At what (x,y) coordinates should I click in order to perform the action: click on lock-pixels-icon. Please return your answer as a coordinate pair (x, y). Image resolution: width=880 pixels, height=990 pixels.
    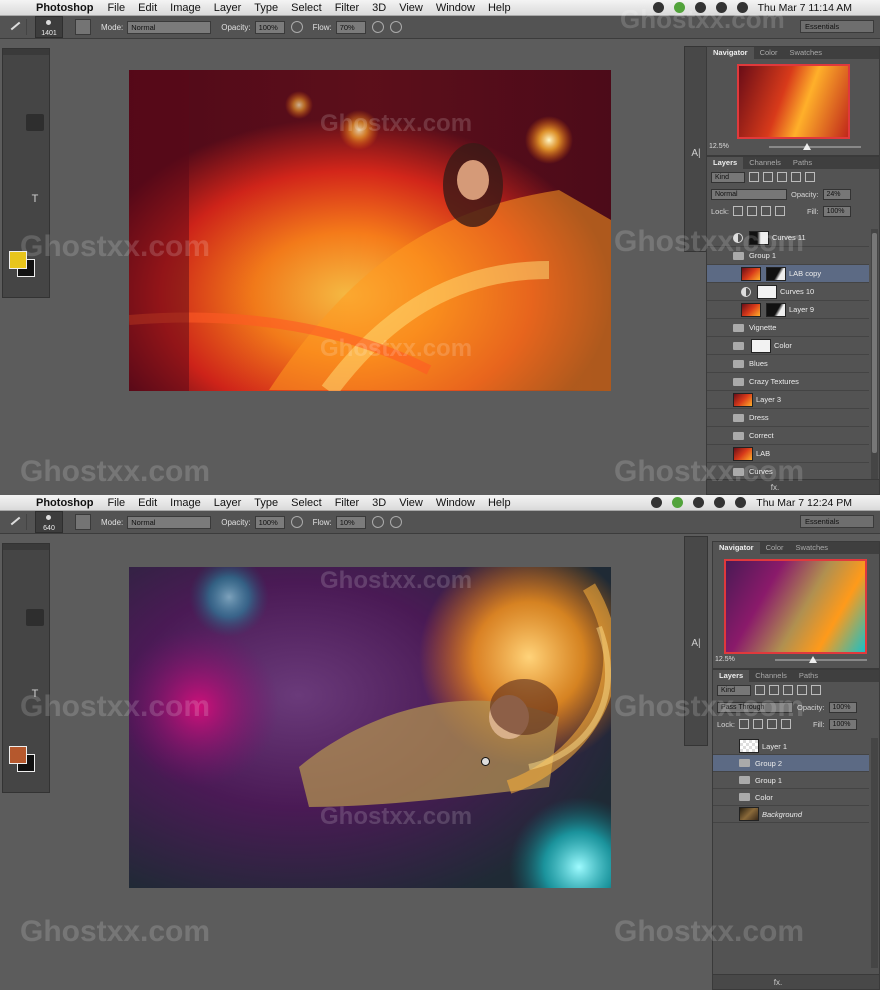
    Looking at the image, I should click on (751, 211).